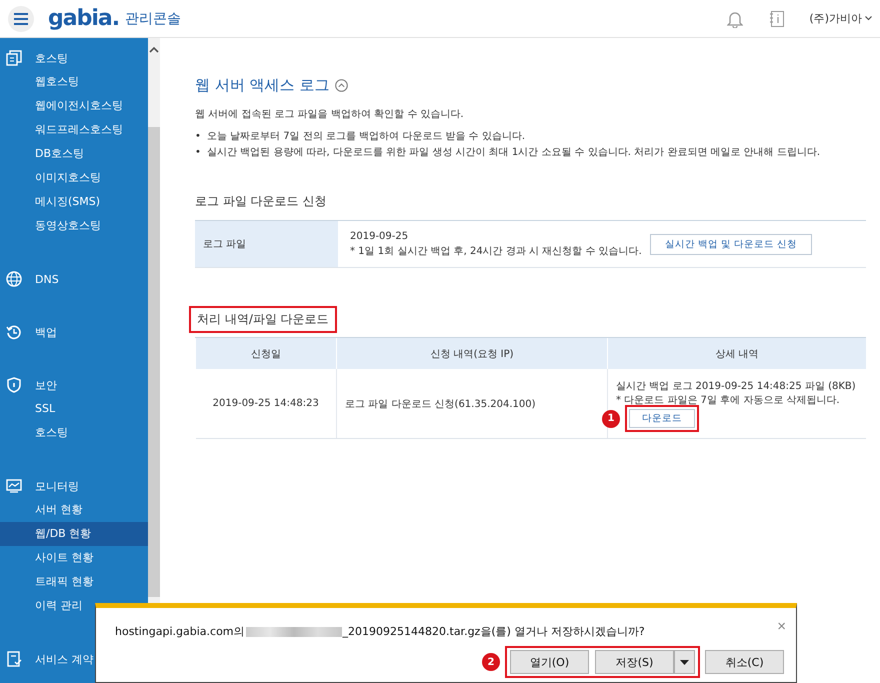  Describe the element at coordinates (14, 279) in the screenshot. I see `globe-icon` at that location.